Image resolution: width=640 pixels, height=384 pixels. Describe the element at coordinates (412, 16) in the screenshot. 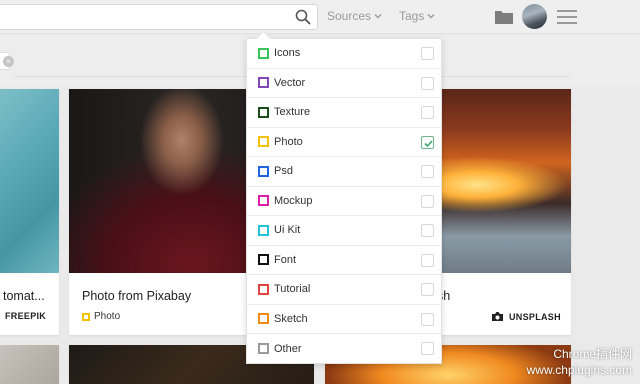

I see `tags-label: Tags` at that location.